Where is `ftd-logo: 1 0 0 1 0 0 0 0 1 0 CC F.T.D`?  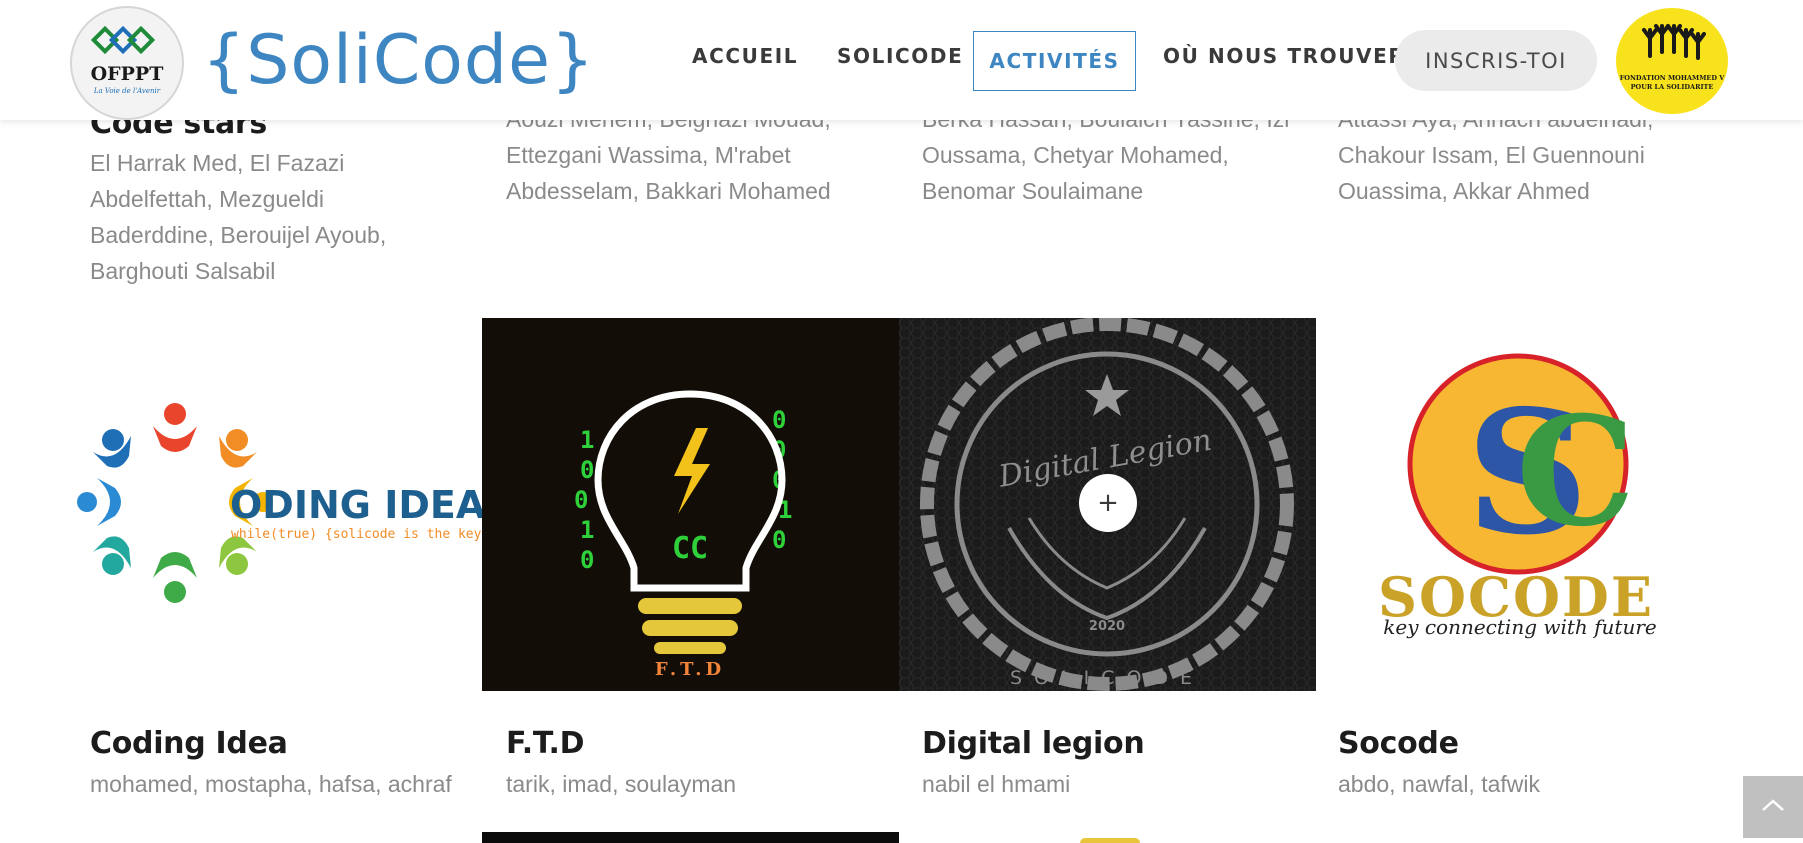 ftd-logo: 1 0 0 1 0 0 0 0 1 0 CC F.T.D is located at coordinates (690, 504).